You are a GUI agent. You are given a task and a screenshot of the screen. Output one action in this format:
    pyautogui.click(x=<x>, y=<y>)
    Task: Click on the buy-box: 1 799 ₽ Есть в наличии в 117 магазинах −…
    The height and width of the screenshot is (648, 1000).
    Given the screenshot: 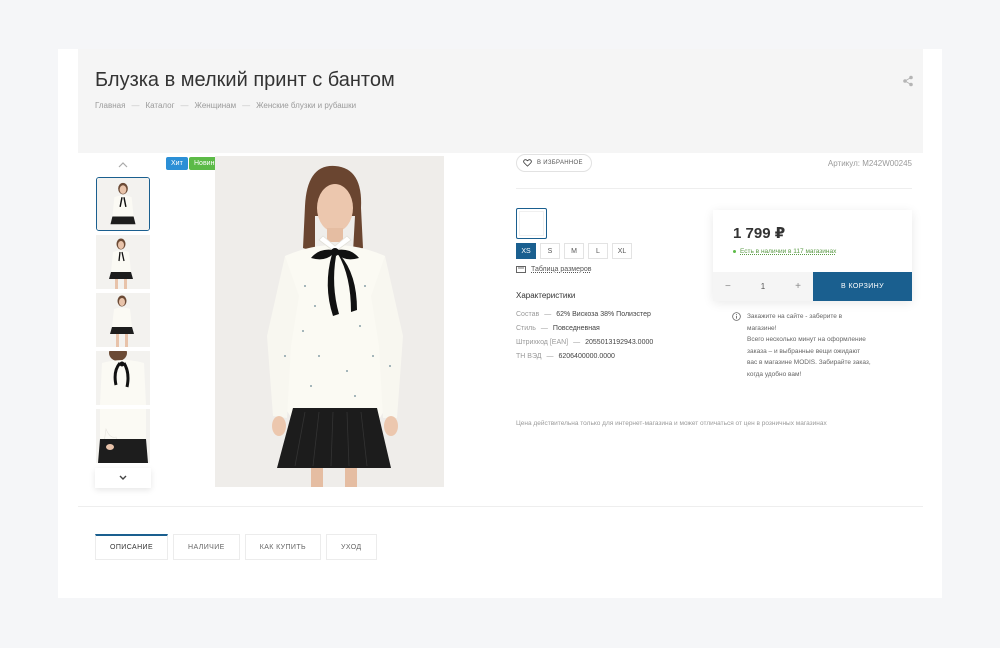 What is the action you would take?
    pyautogui.click(x=812, y=255)
    